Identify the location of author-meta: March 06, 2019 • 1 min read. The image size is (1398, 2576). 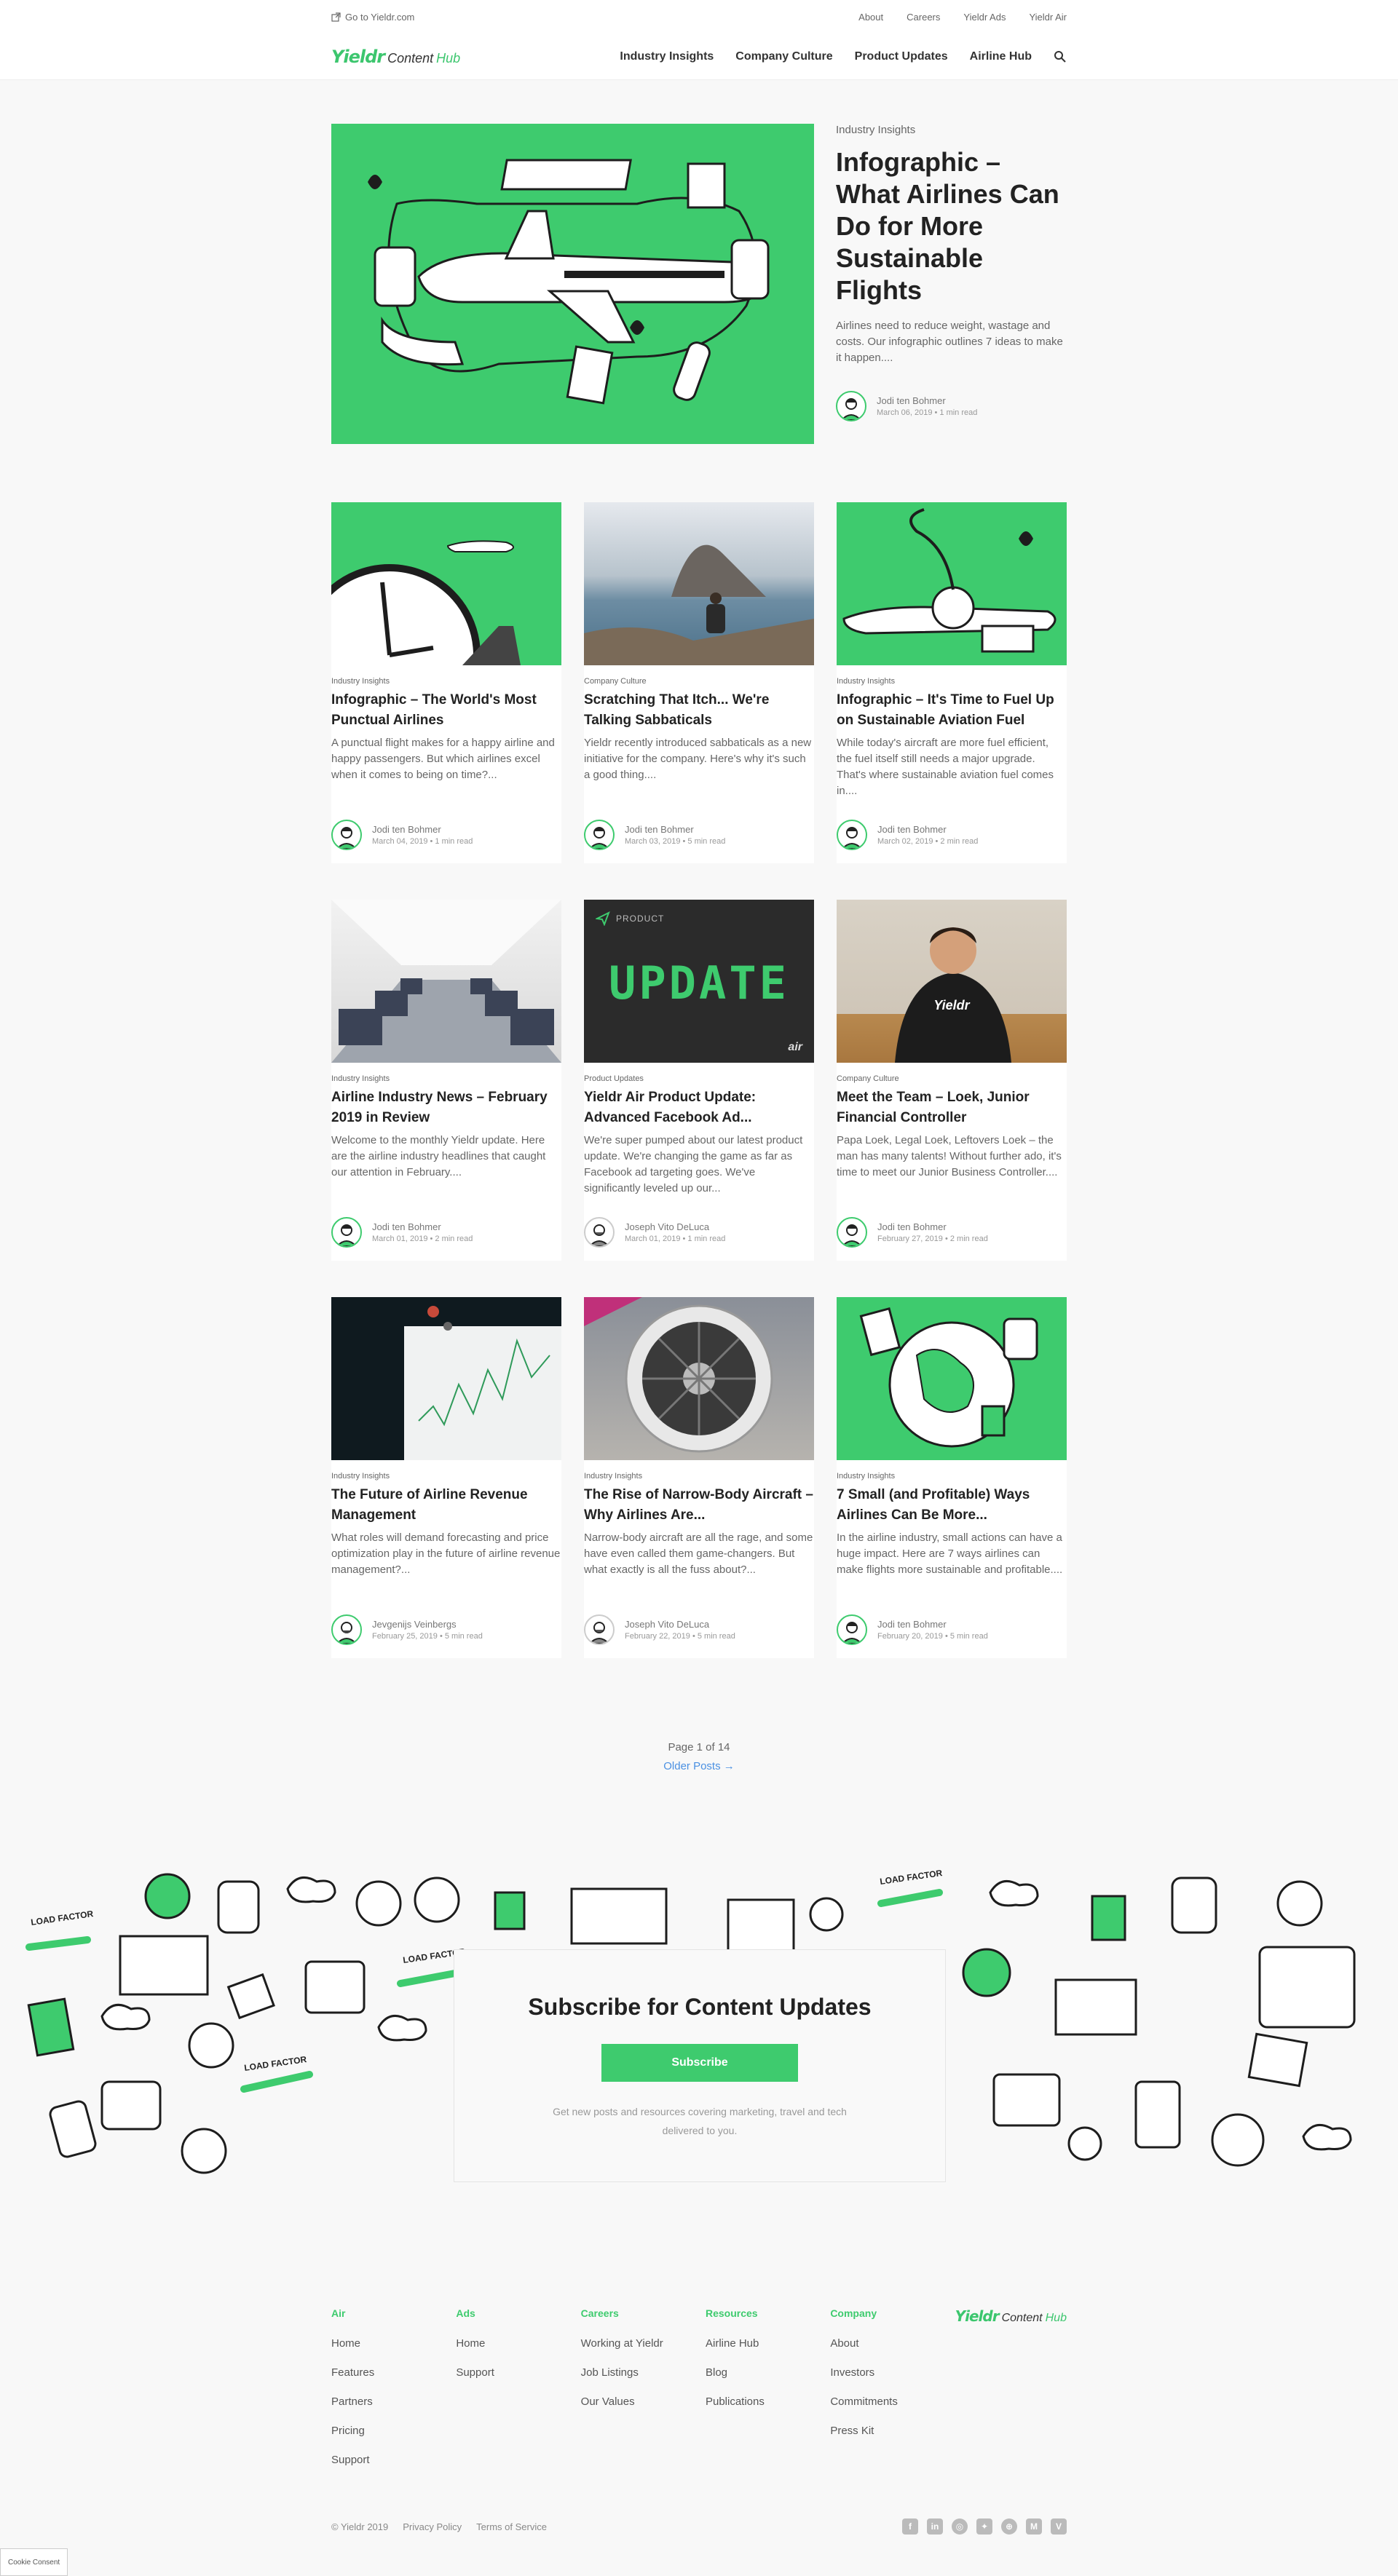
(927, 412).